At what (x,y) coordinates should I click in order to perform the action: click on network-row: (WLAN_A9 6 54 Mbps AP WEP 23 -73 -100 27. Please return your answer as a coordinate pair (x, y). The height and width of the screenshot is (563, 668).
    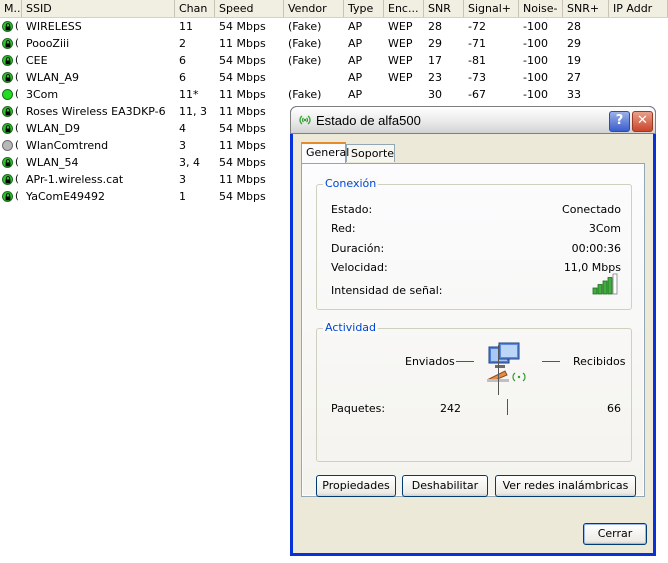
    Looking at the image, I should click on (334, 77).